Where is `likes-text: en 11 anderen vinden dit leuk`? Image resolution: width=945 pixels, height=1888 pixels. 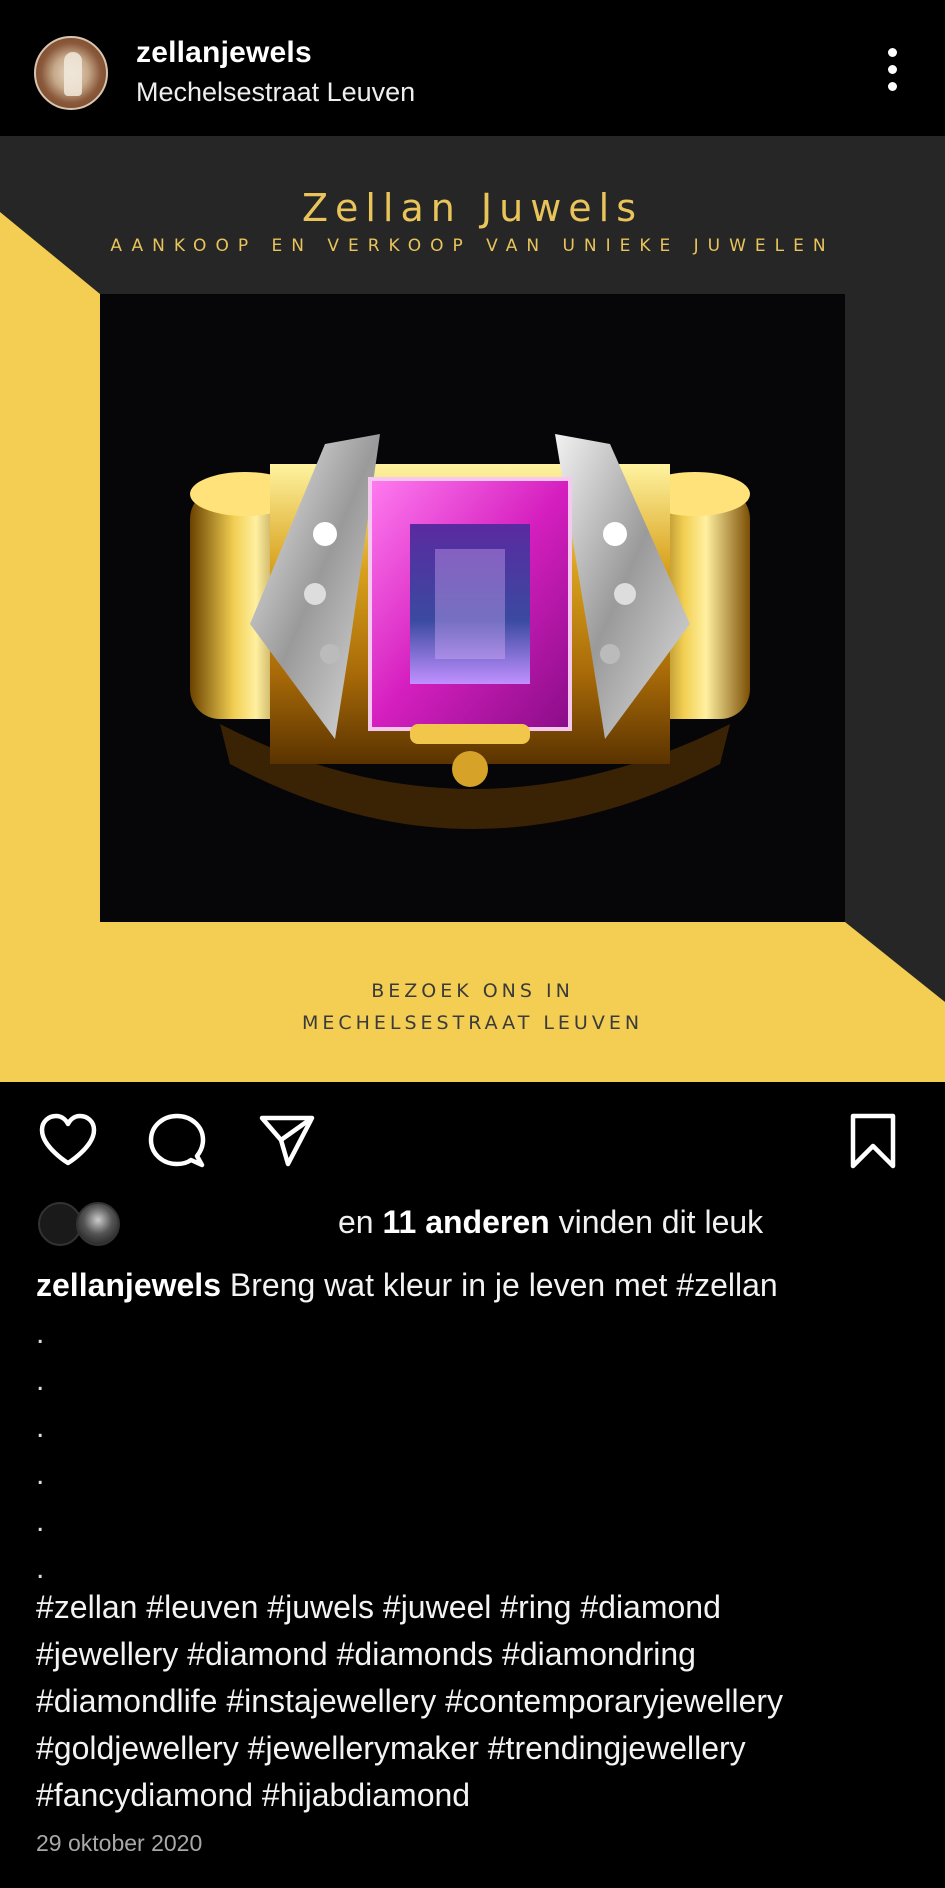 likes-text: en 11 anderen vinden dit leuk is located at coordinates (550, 1222).